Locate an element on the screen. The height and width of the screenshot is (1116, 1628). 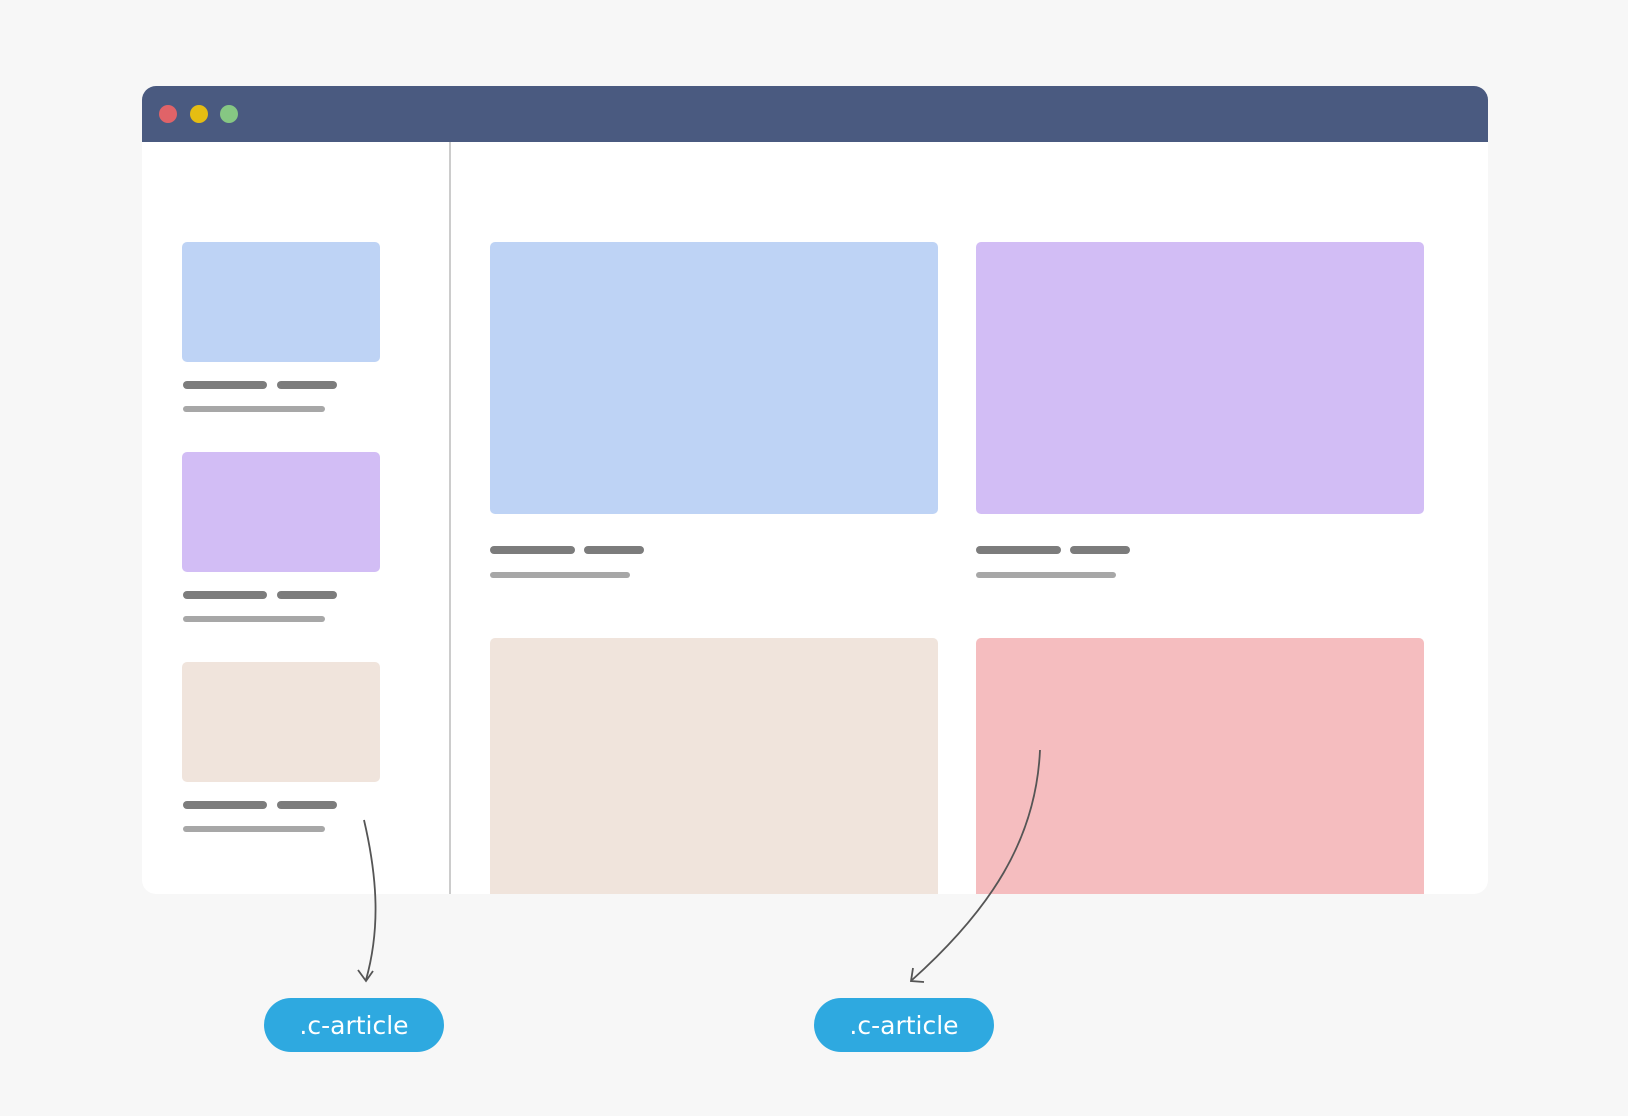
maximize-window-dot-icon is located at coordinates (229, 114).